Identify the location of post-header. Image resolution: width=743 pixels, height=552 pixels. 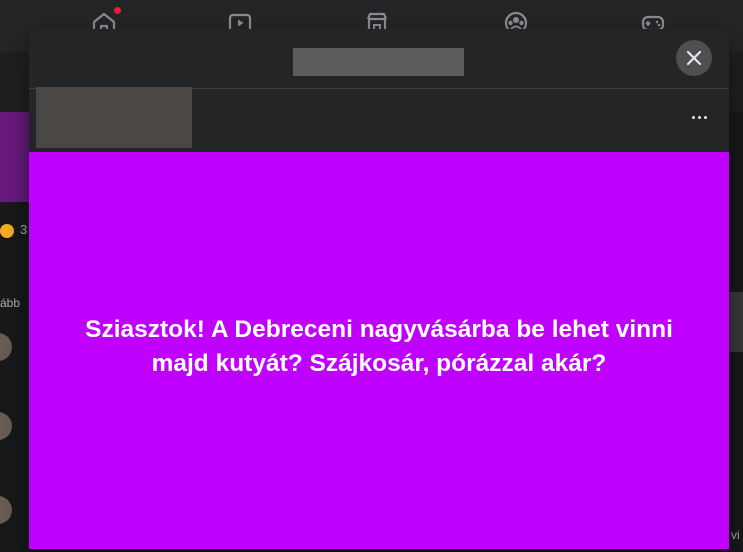
(379, 119).